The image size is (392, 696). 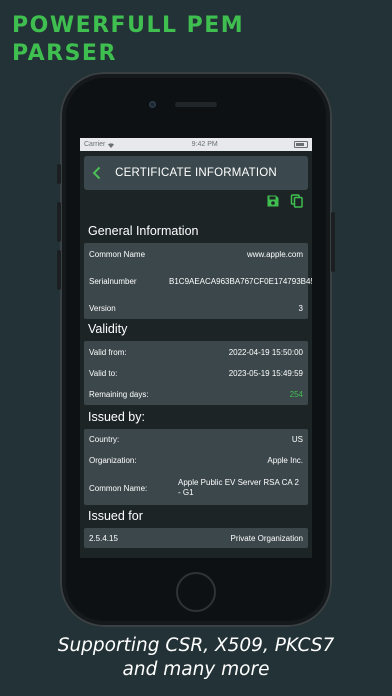 What do you see at coordinates (59, 270) in the screenshot?
I see `volume-down-button` at bounding box center [59, 270].